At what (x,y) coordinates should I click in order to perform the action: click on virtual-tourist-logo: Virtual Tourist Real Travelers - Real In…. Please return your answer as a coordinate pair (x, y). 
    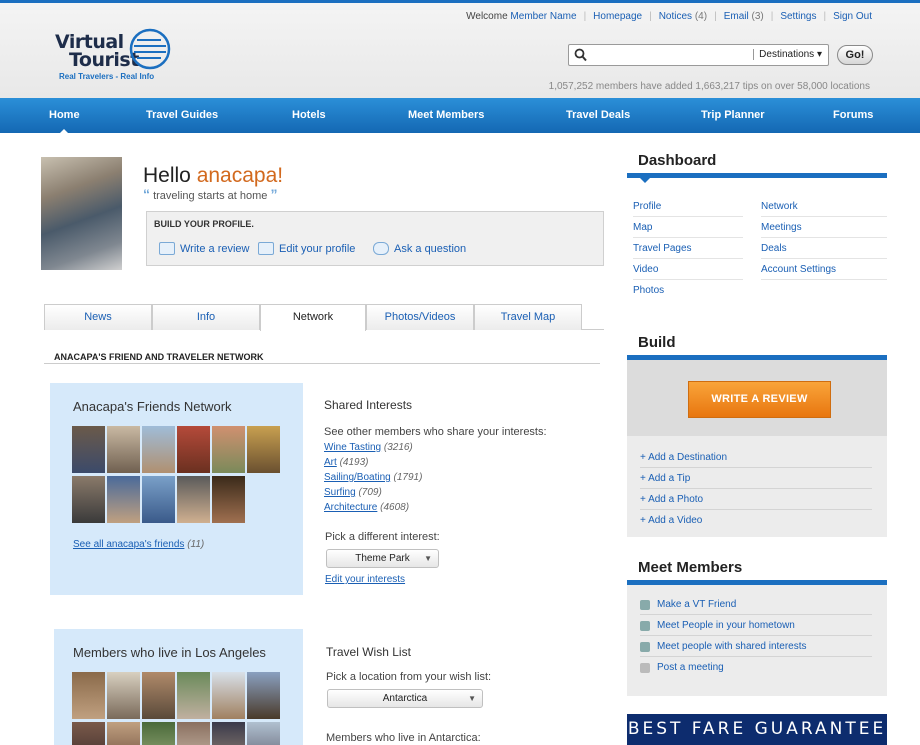
    Looking at the image, I should click on (115, 55).